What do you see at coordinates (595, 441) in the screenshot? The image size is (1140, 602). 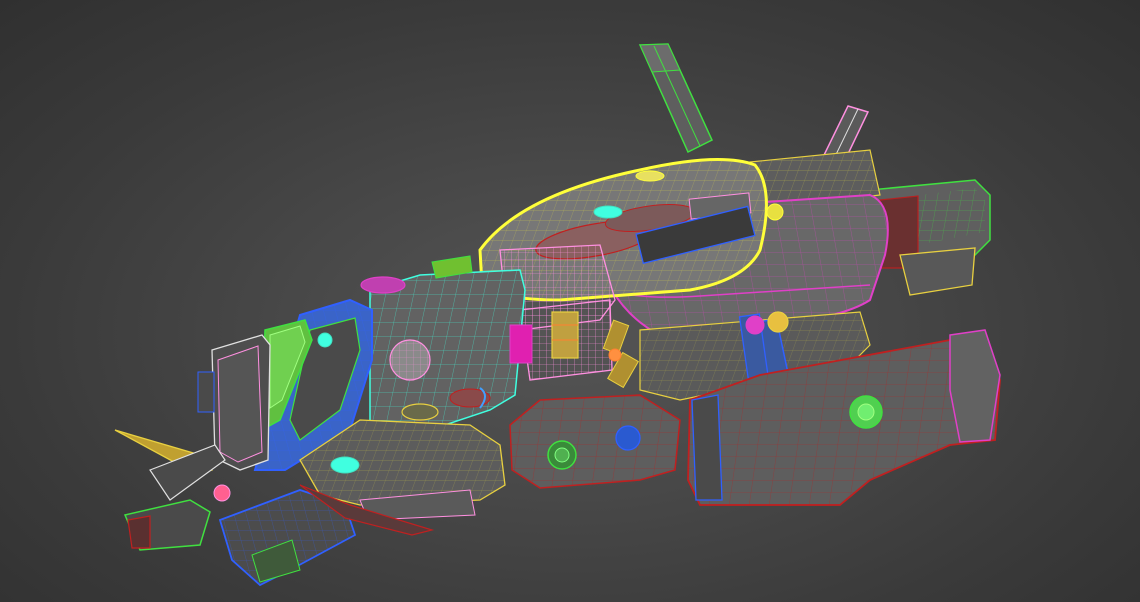 I see `front-red-pod` at bounding box center [595, 441].